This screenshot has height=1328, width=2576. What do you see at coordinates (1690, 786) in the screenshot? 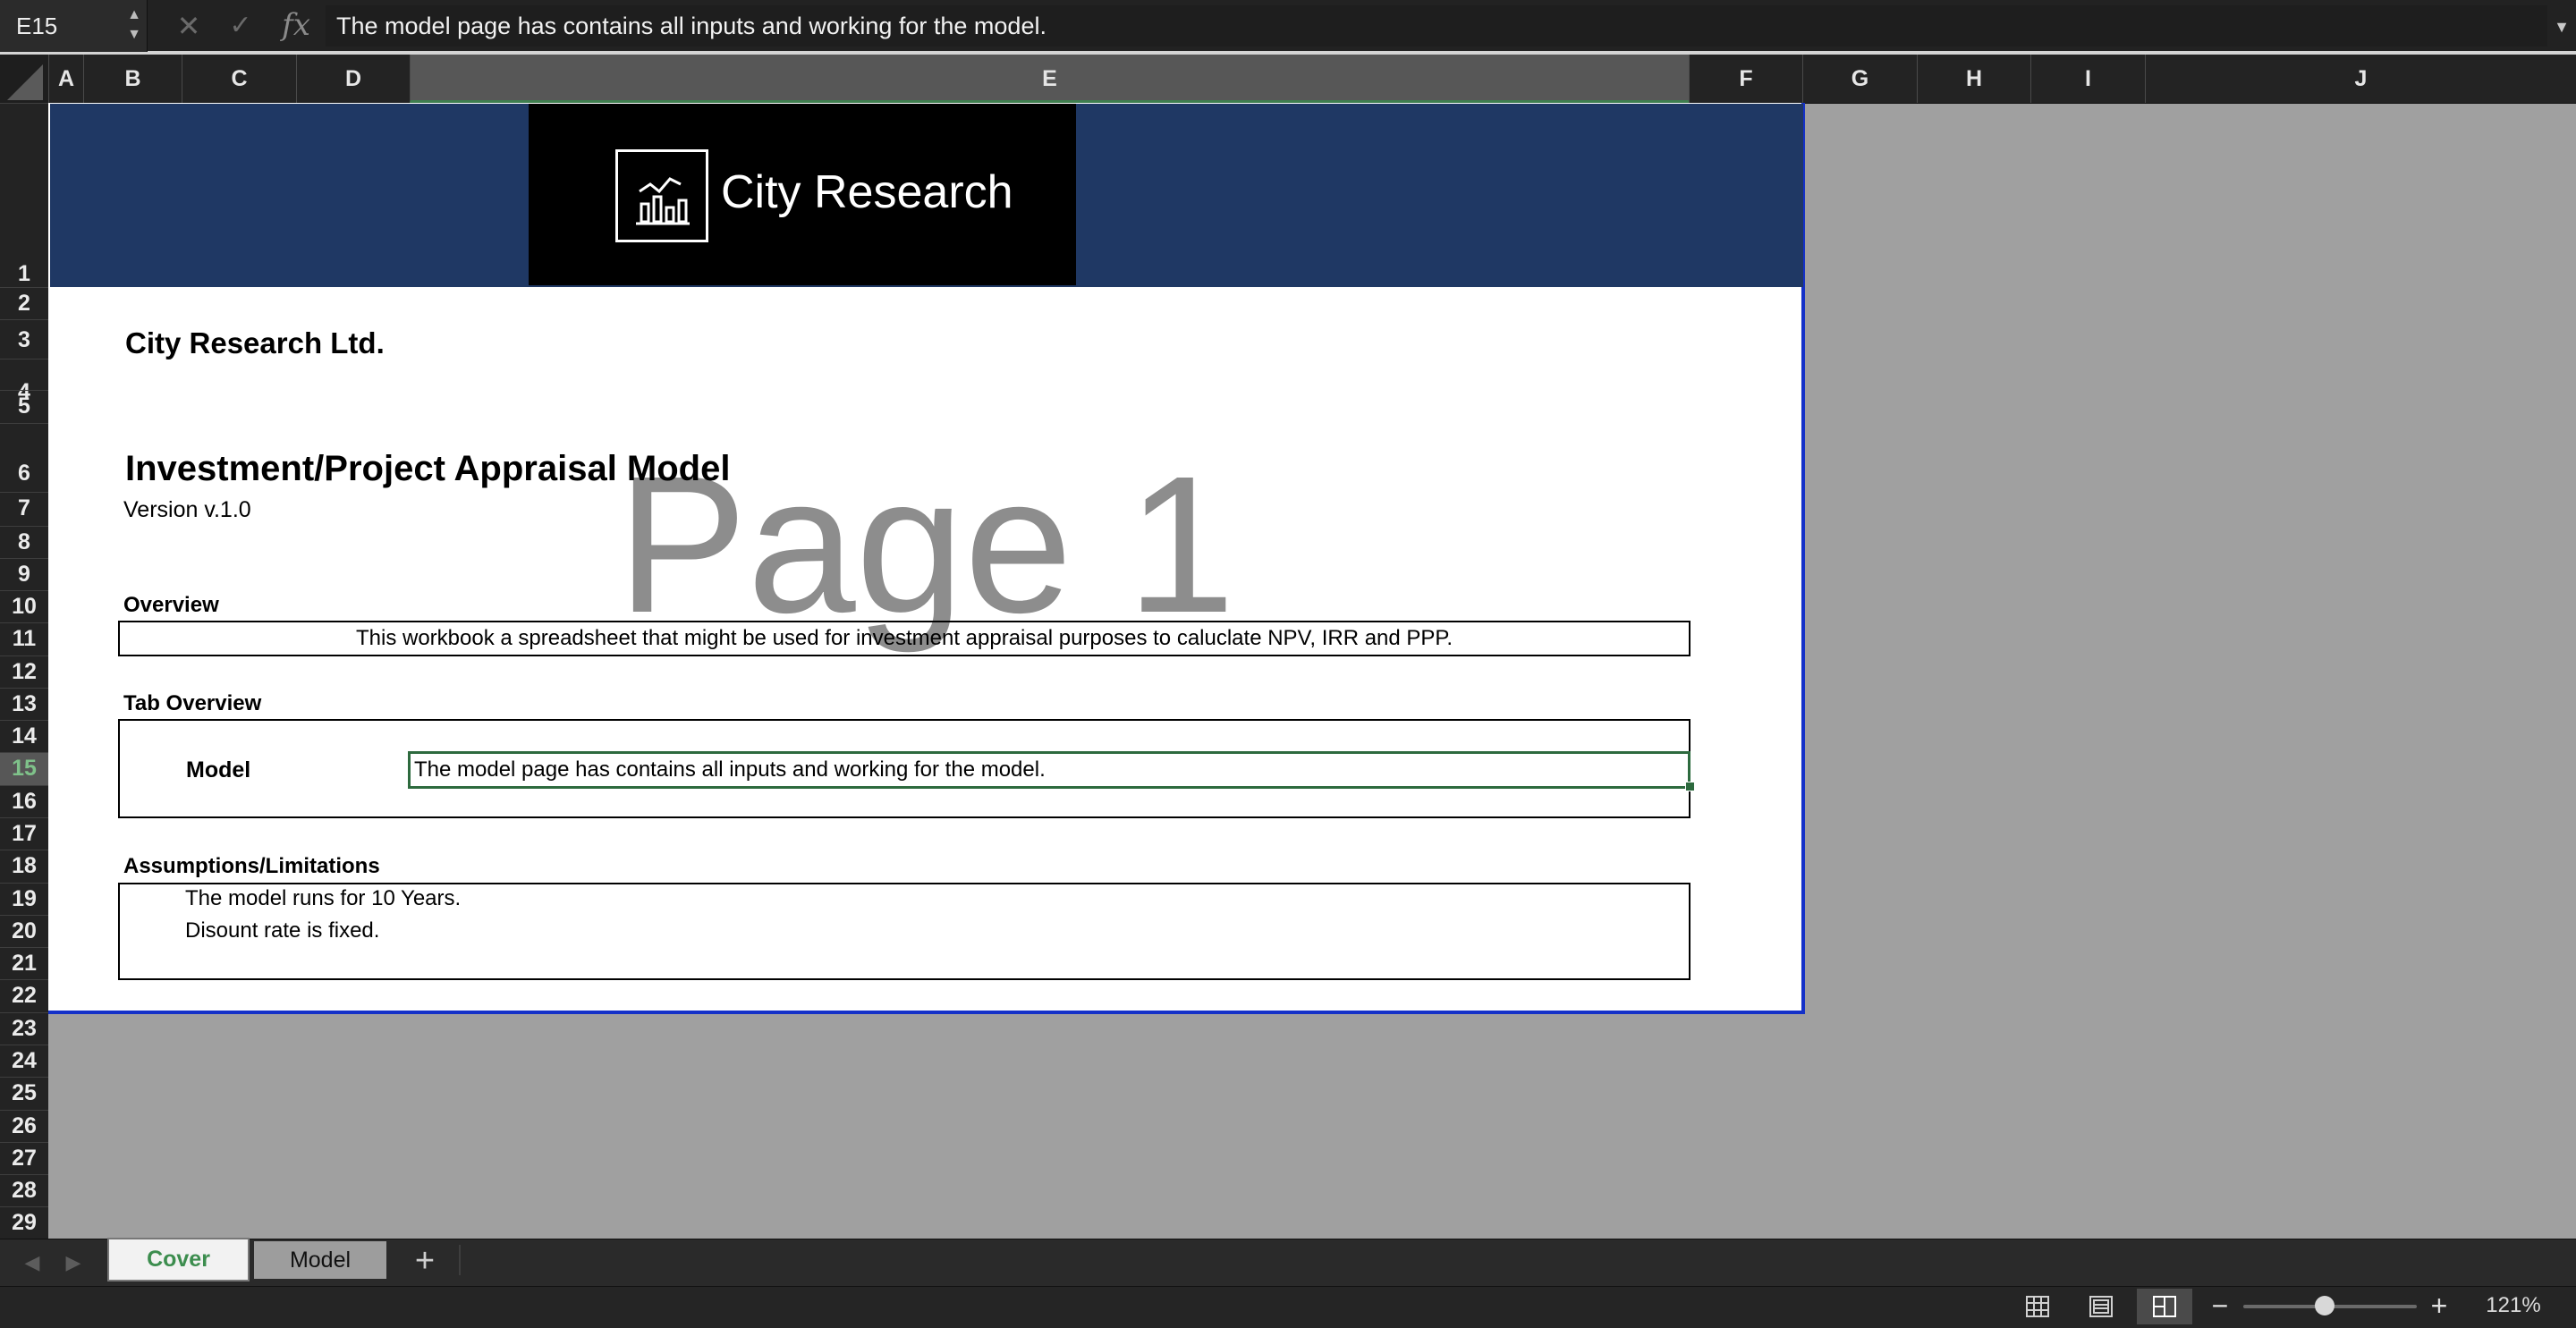
I see `fill-handle` at bounding box center [1690, 786].